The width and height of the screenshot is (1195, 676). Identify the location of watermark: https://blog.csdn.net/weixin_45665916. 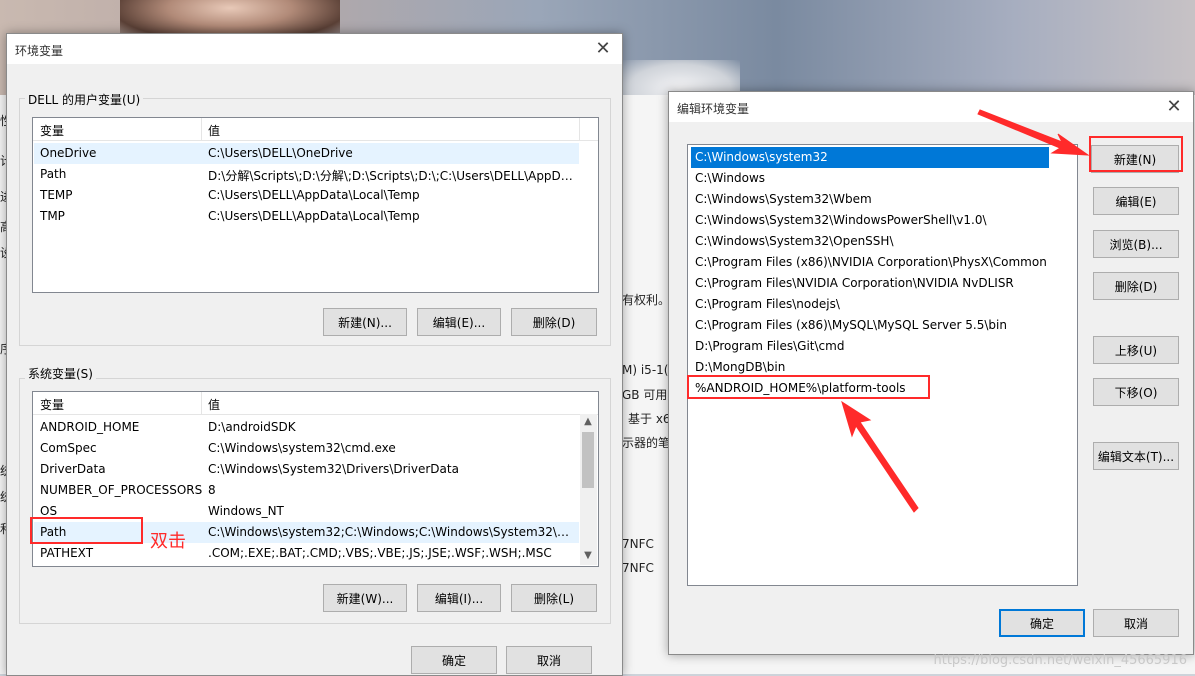
(1060, 660).